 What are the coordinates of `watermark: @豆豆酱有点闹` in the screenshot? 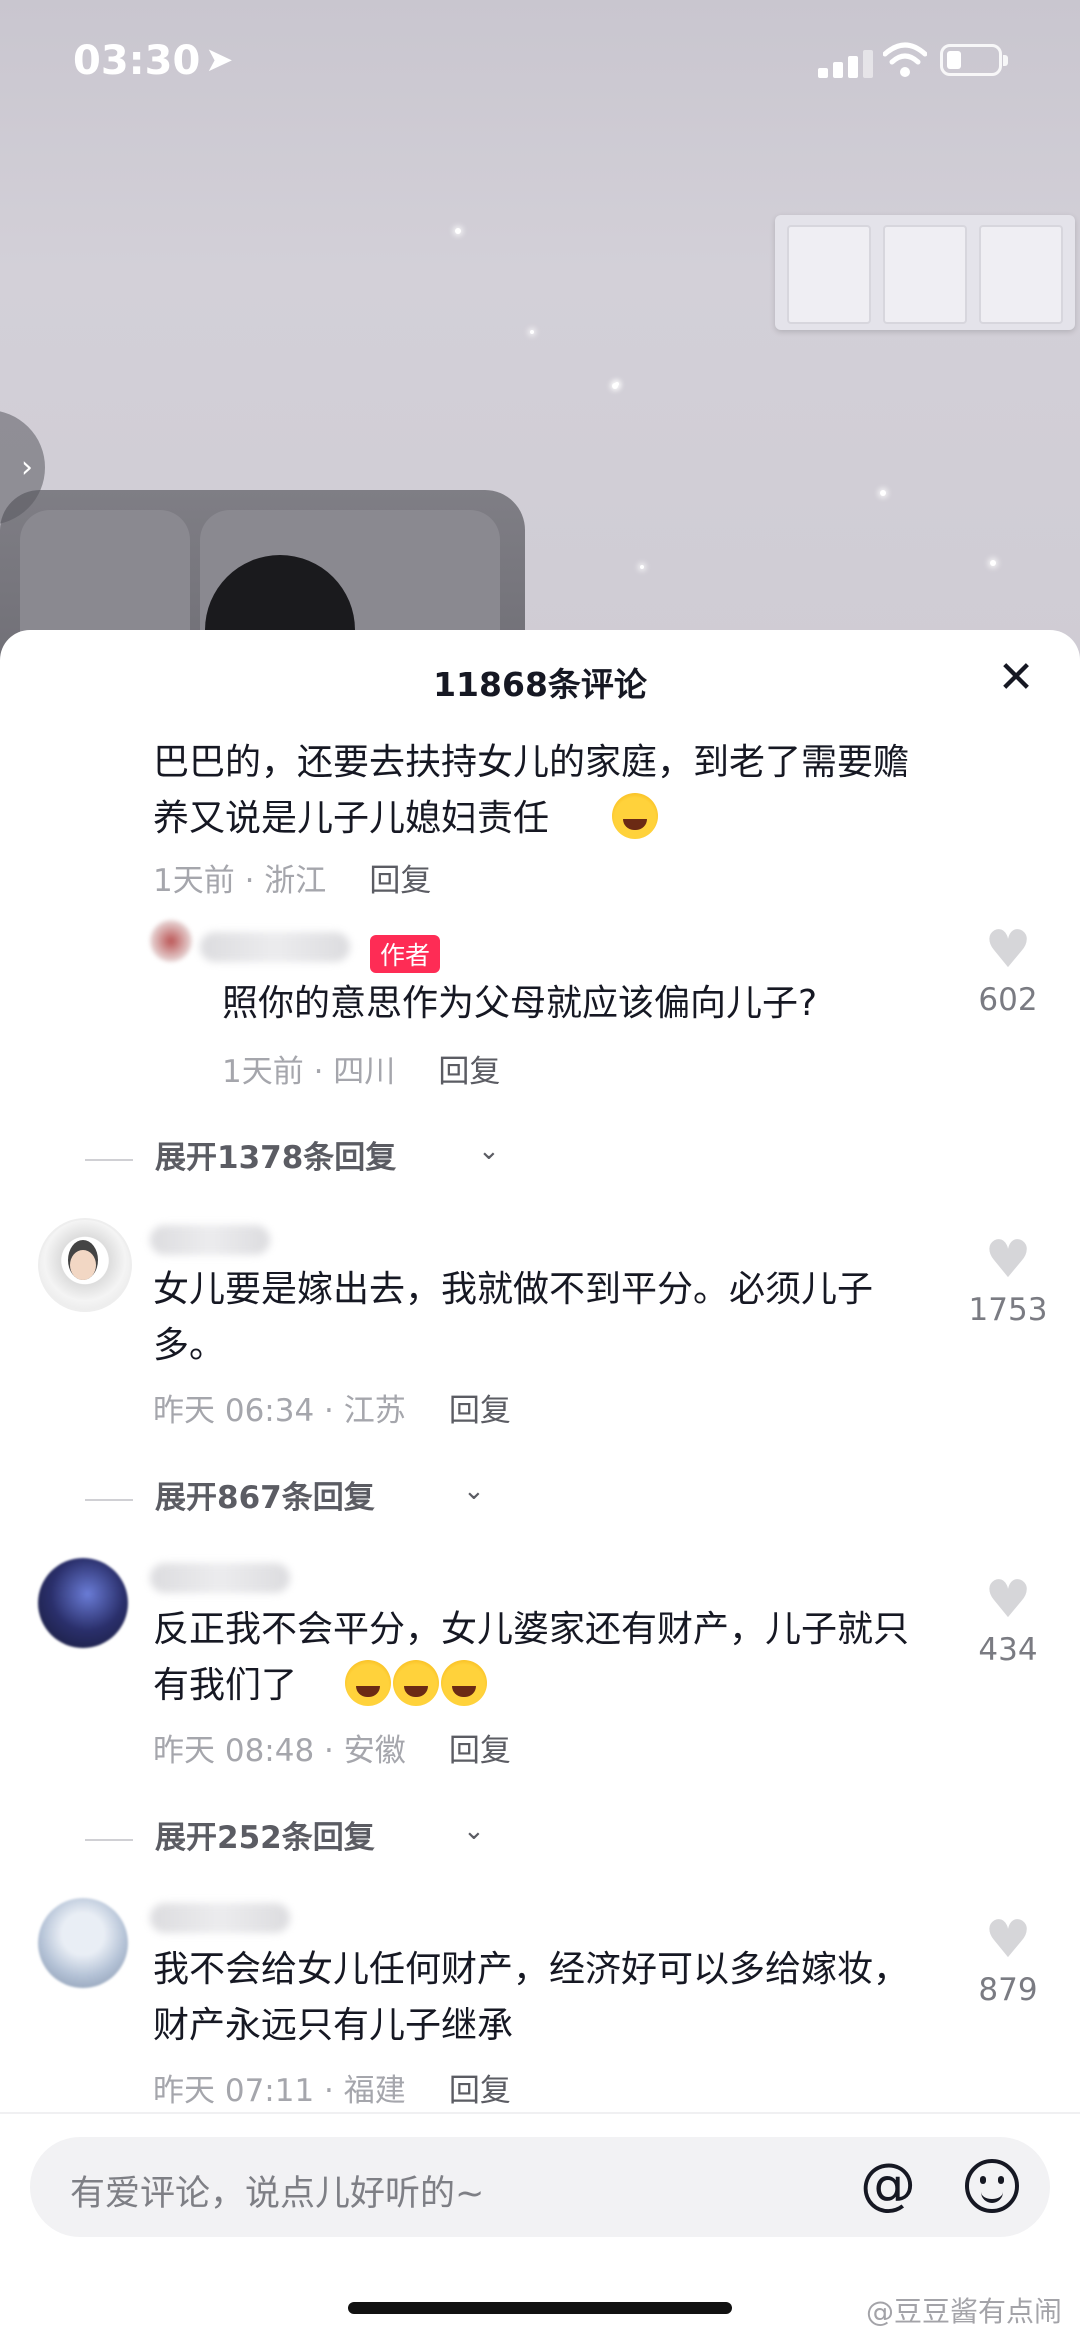 It's located at (963, 2311).